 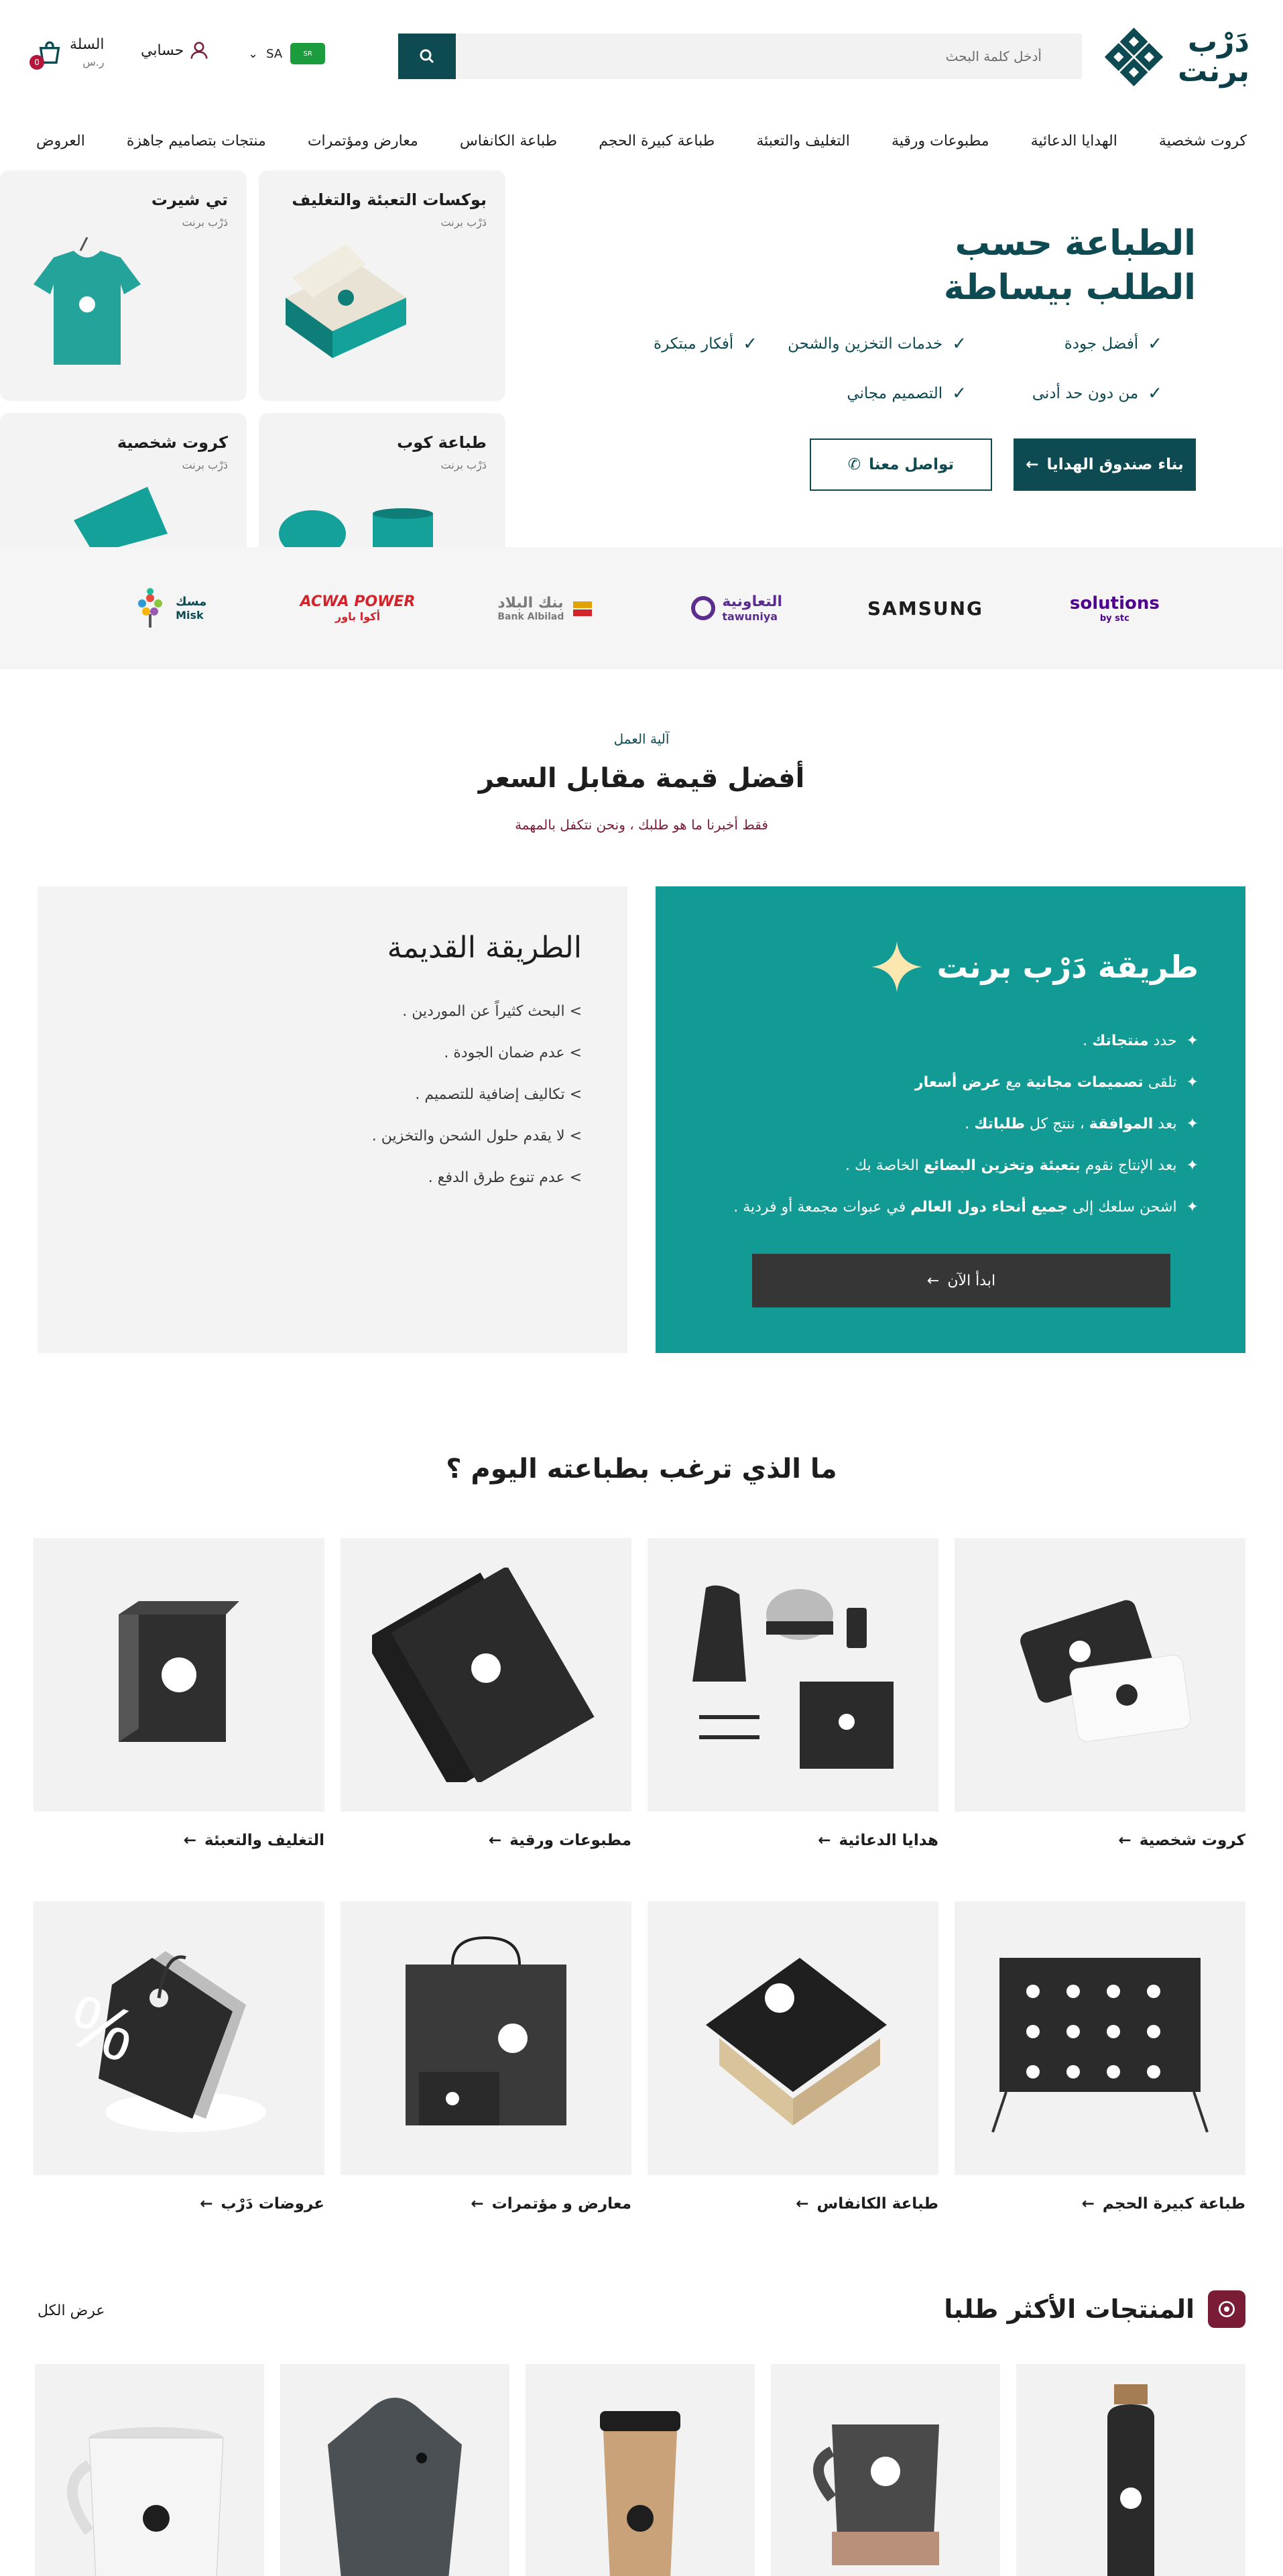 What do you see at coordinates (162, 50) in the screenshot?
I see `account-label: حسابي` at bounding box center [162, 50].